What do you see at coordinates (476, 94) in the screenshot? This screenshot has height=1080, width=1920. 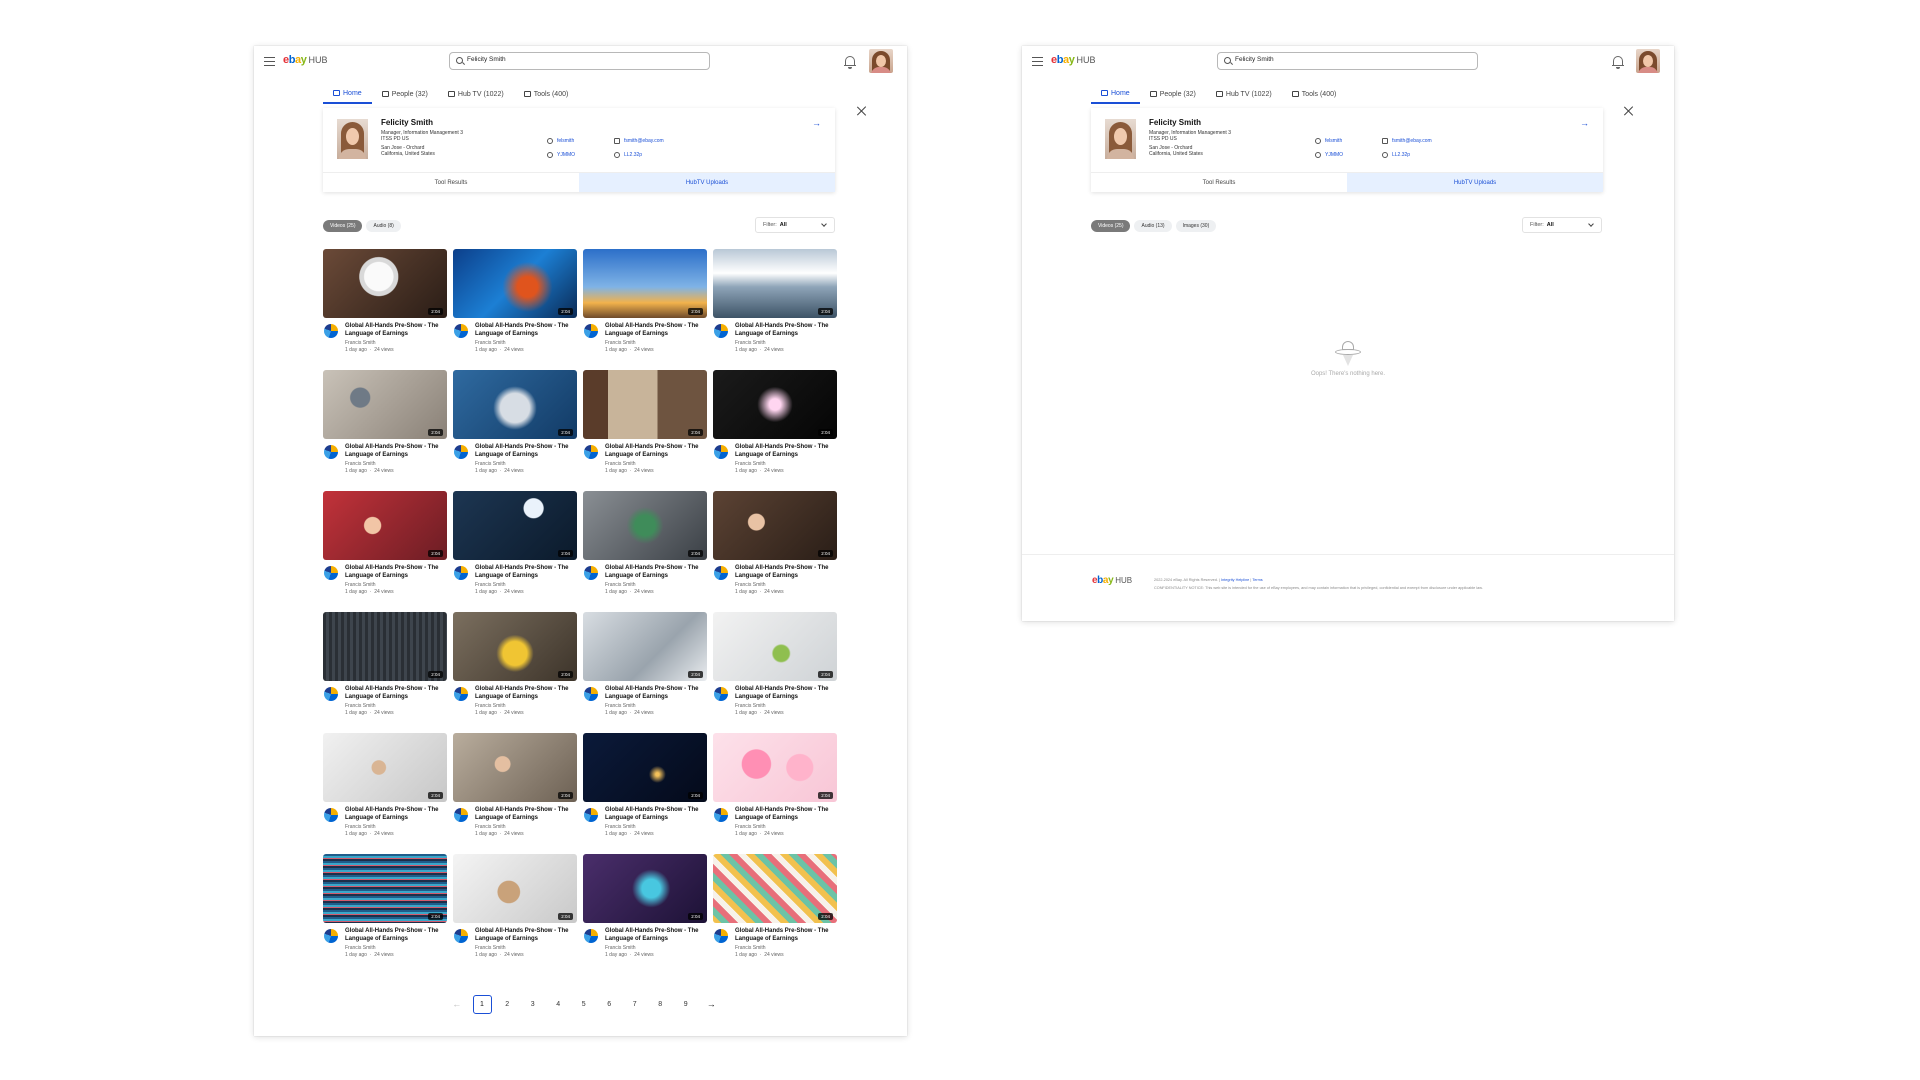 I see `tab-hub-tv: Hub TV (1022)` at bounding box center [476, 94].